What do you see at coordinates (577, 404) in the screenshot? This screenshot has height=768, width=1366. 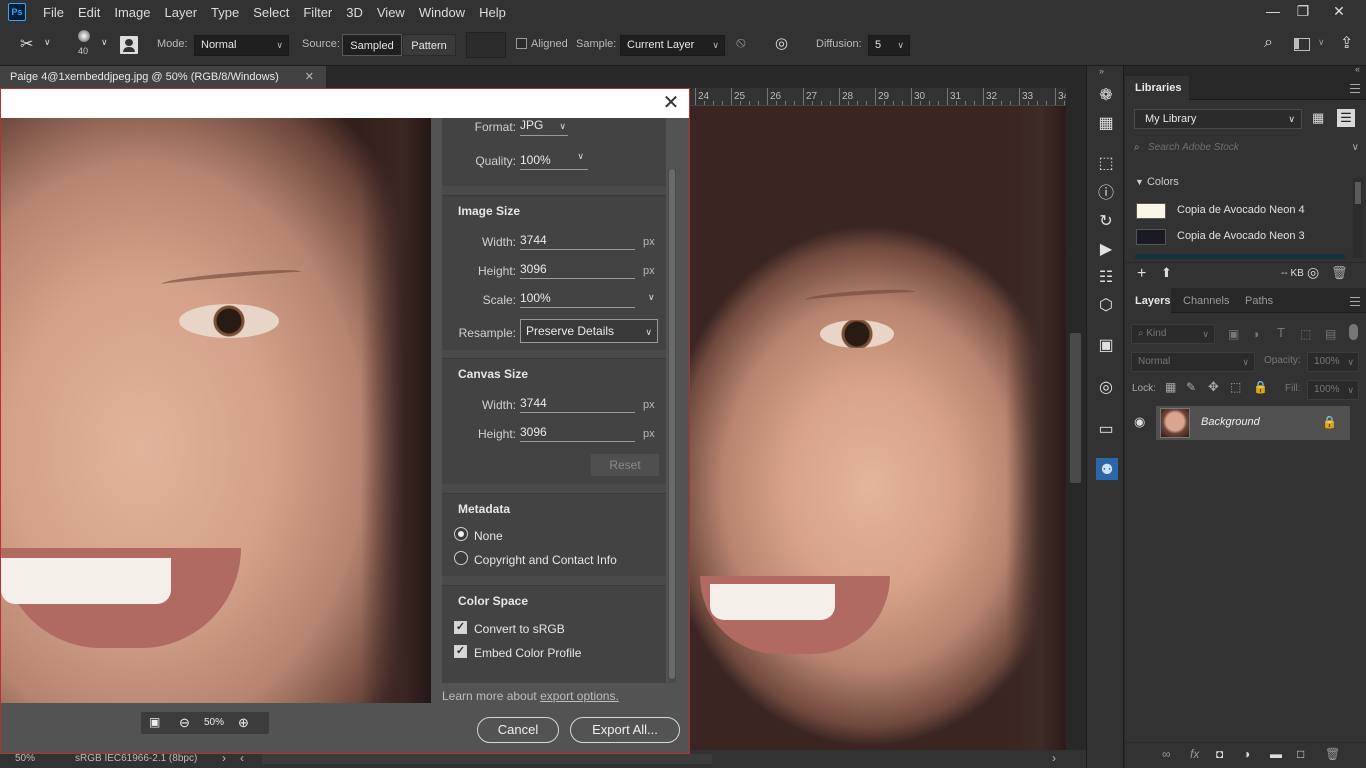 I see `canvas-width-field: 3744` at bounding box center [577, 404].